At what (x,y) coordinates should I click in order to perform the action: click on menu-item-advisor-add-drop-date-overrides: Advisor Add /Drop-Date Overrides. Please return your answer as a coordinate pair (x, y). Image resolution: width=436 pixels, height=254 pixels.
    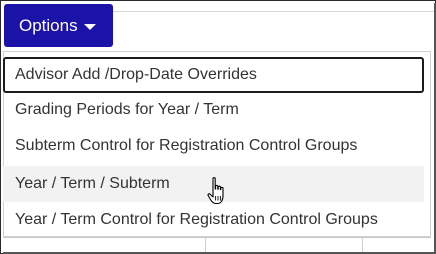
    Looking at the image, I should click on (213, 75).